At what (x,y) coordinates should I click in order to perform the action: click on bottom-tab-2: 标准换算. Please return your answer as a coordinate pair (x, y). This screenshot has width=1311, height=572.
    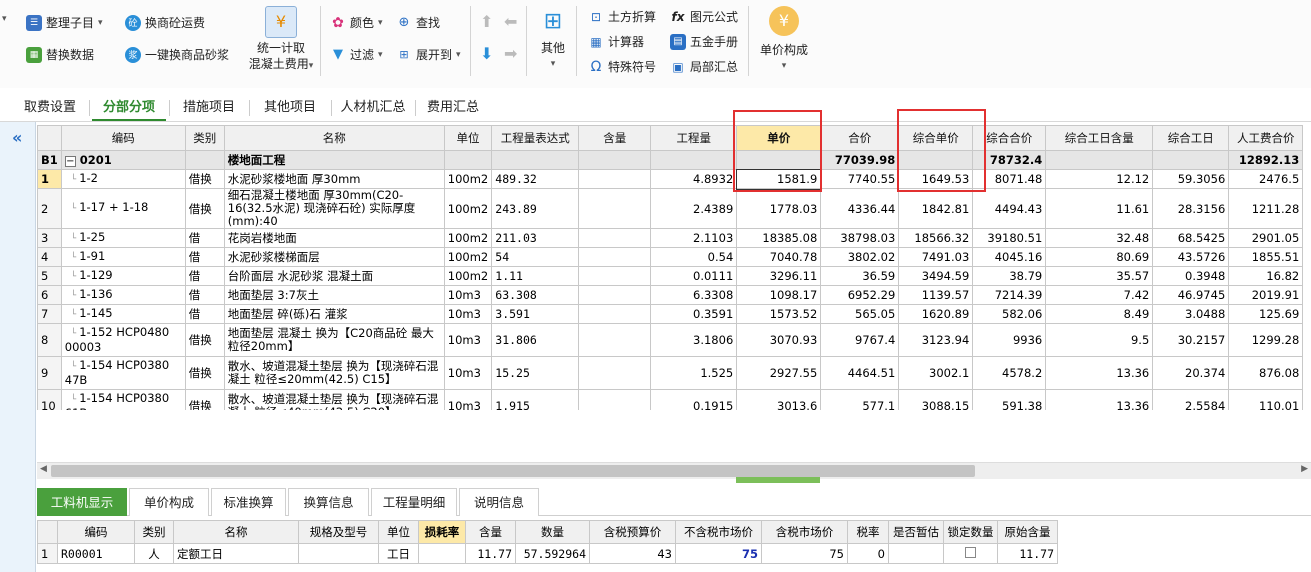
    Looking at the image, I should click on (248, 502).